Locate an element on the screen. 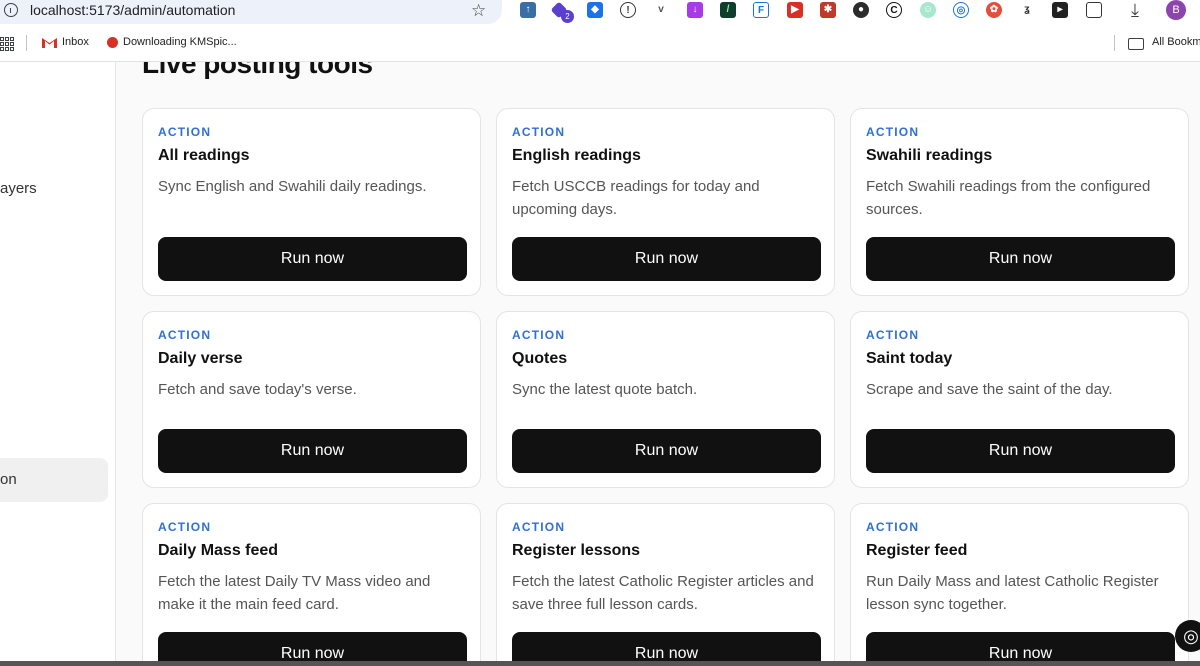  bookmarks-bar: Inbox Downloading KMSpic... All Bookma is located at coordinates (600, 43).